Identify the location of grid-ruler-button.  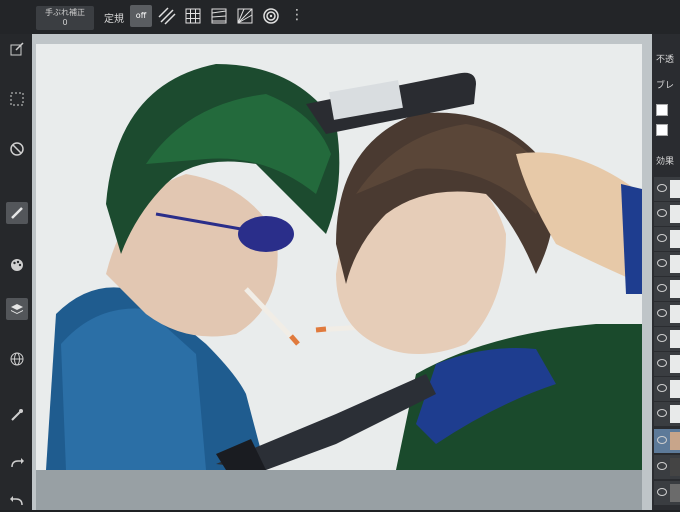
(193, 16).